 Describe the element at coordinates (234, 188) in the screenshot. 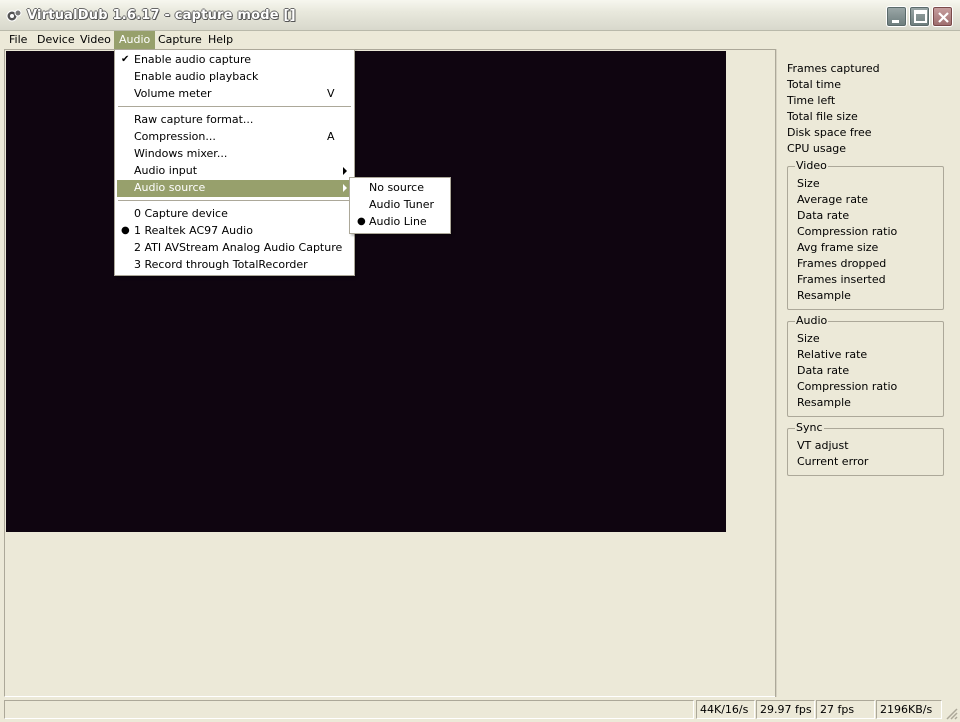

I see `menu-audio-source: Audio source` at that location.